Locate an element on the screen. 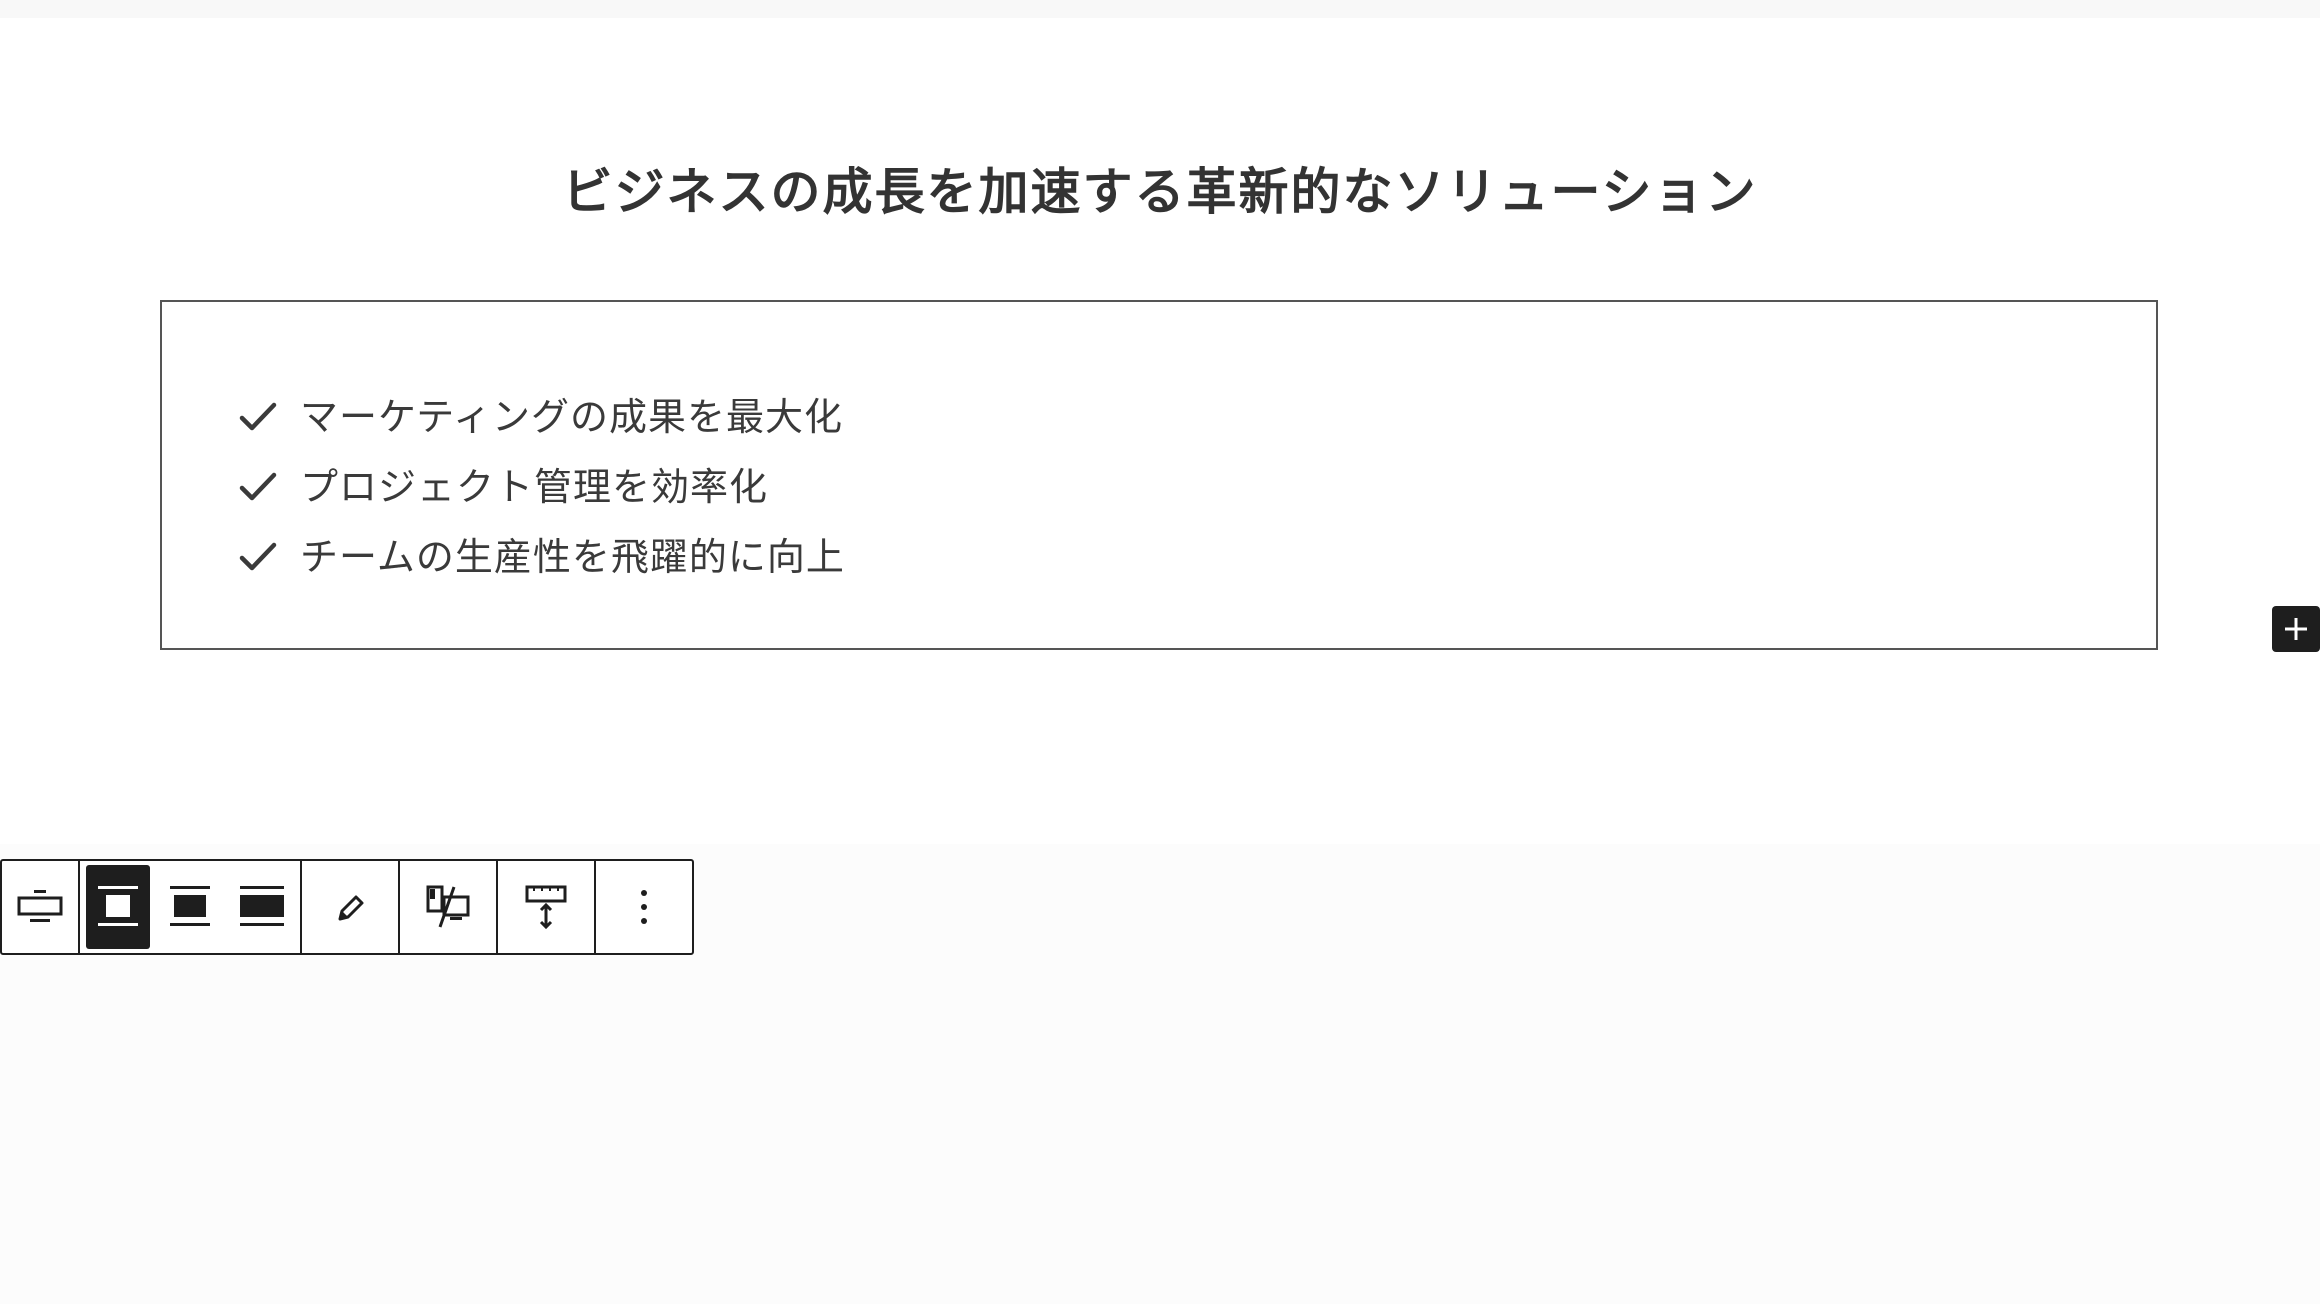 The width and height of the screenshot is (2320, 1304). height-adjust-button is located at coordinates (546, 907).